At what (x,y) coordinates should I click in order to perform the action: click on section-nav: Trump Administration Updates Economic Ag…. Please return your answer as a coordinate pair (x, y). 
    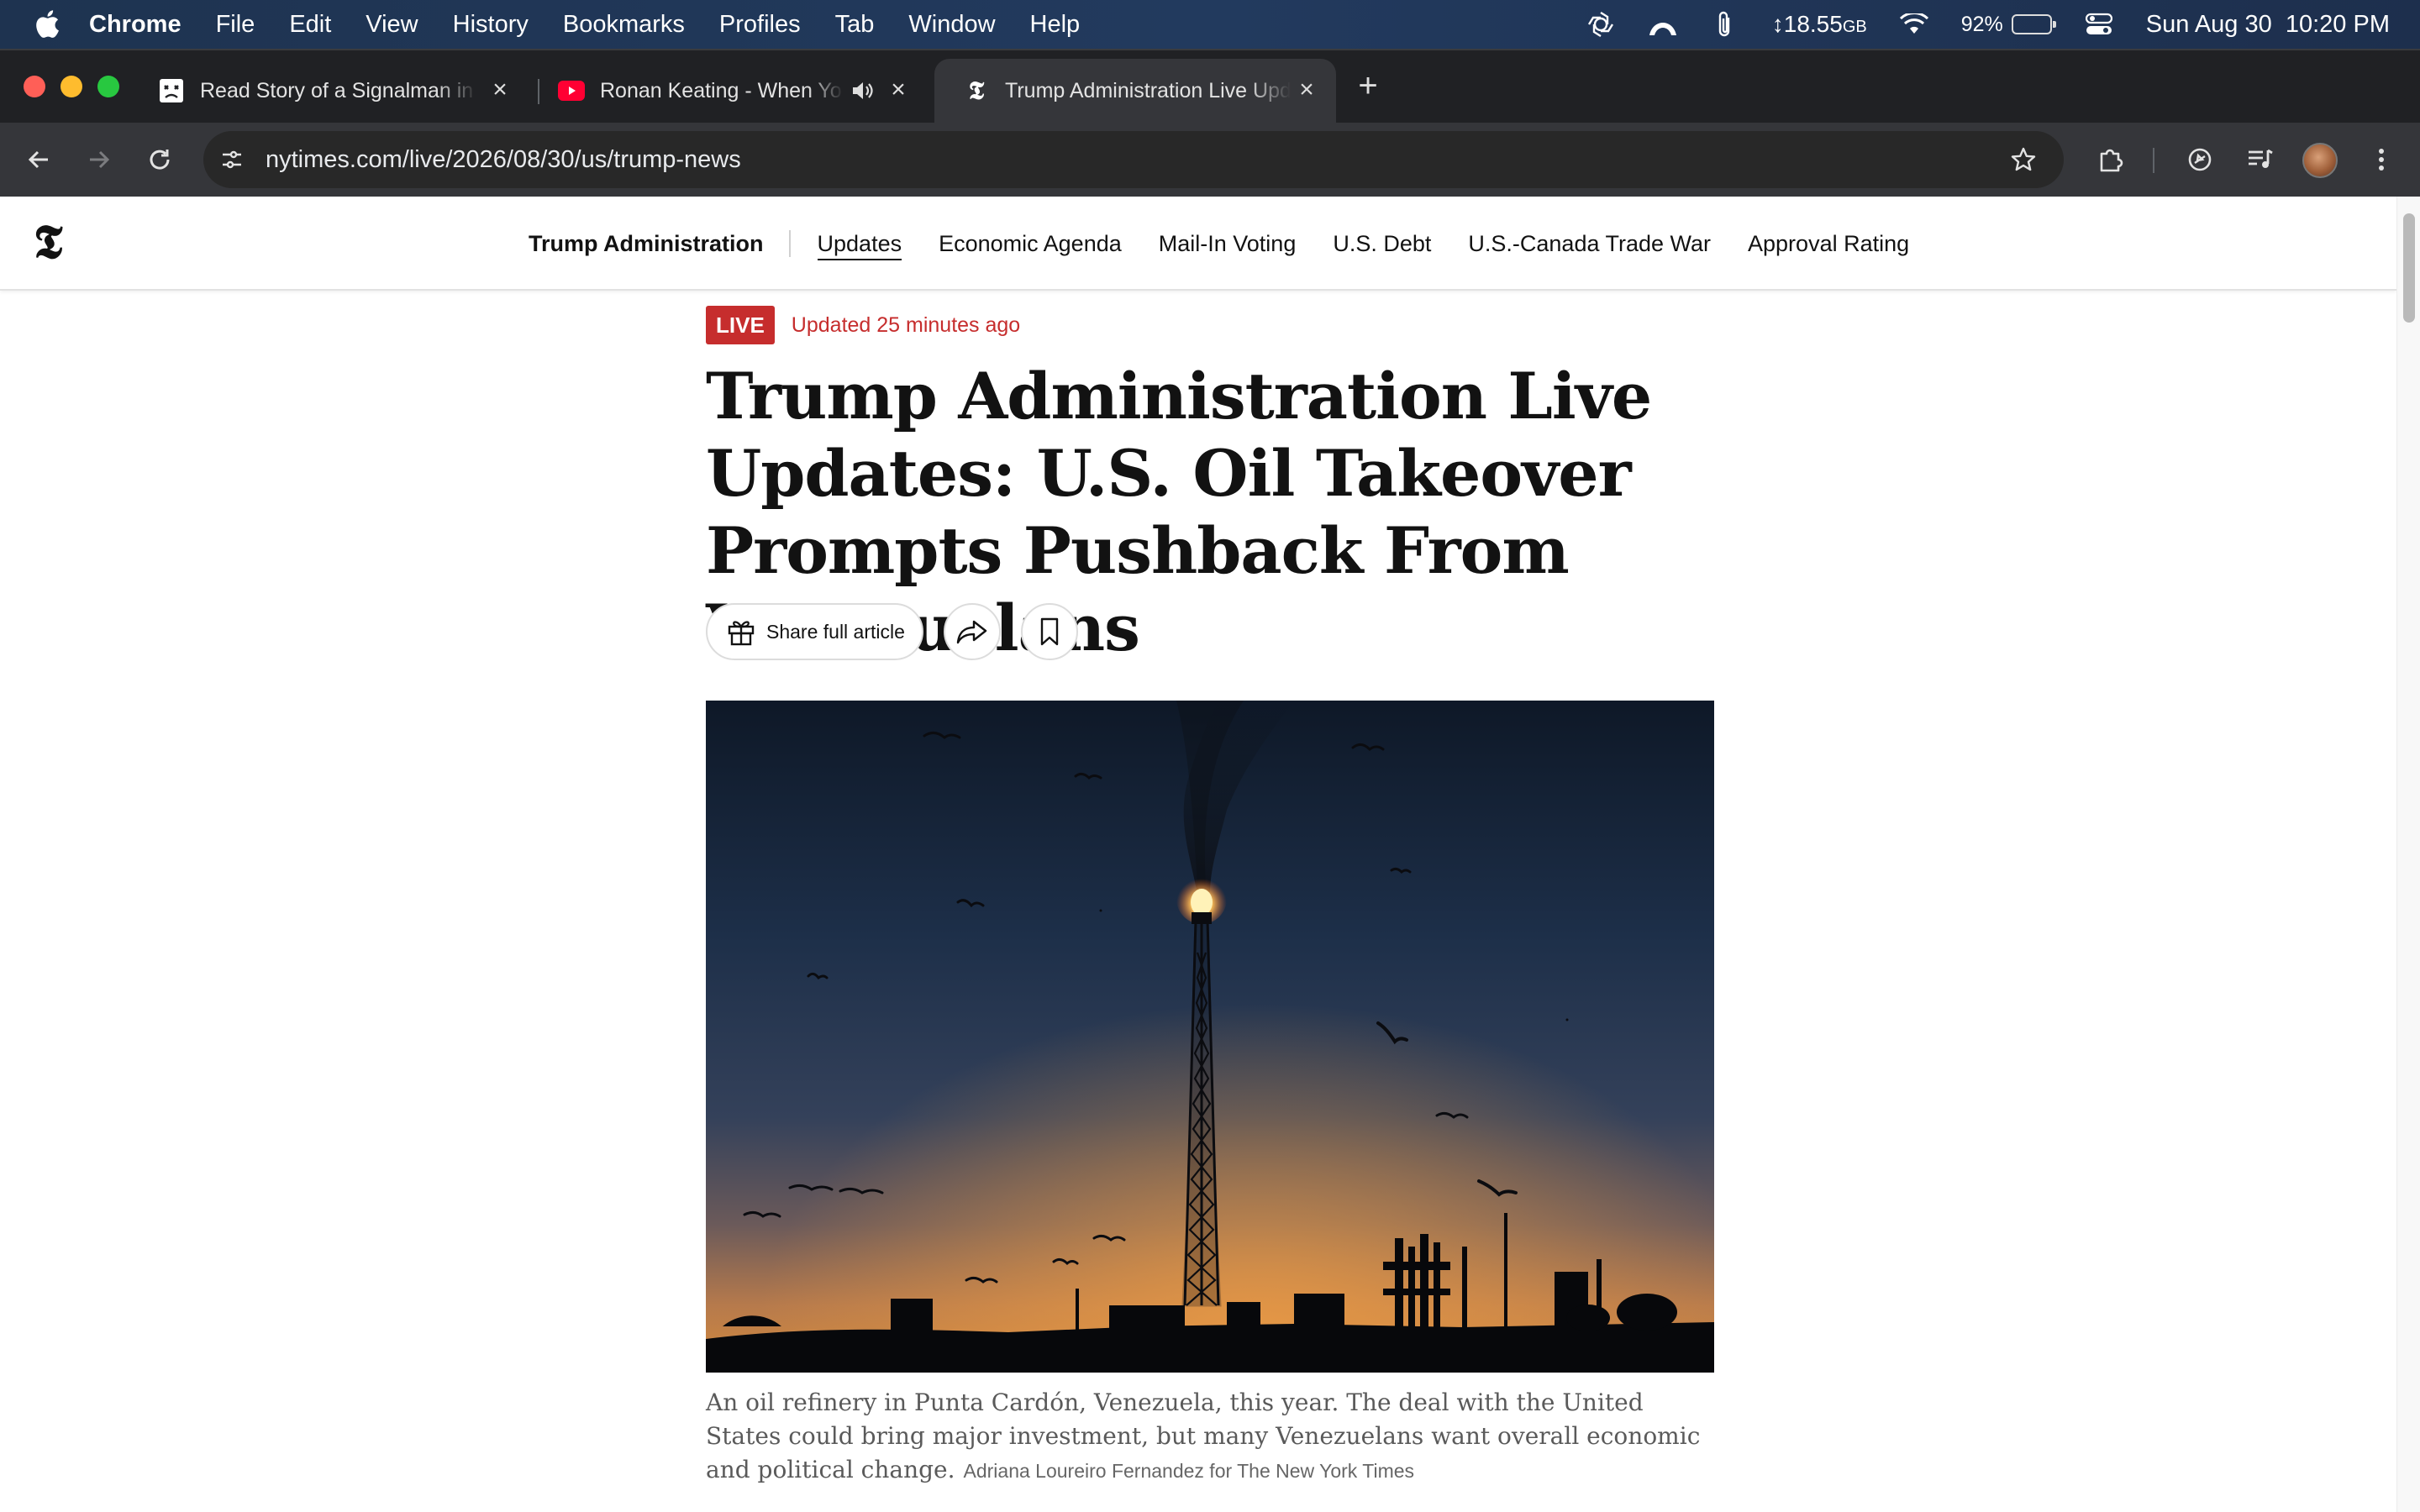
    Looking at the image, I should click on (1237, 244).